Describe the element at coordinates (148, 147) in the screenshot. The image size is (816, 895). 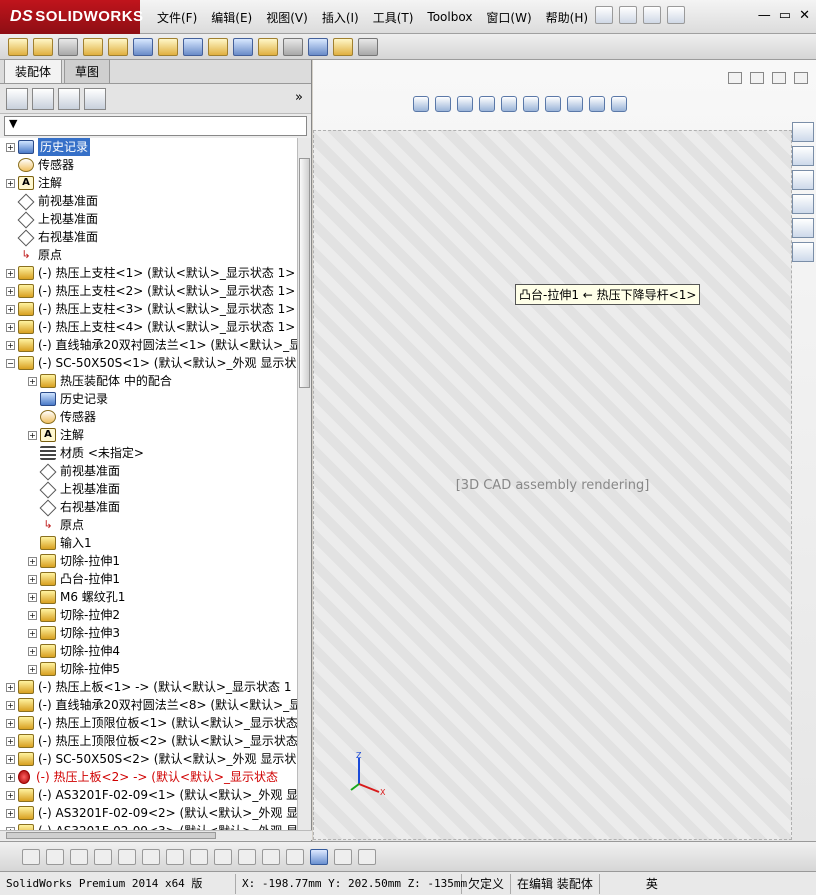
I see `tree-item: + 历史记录` at that location.